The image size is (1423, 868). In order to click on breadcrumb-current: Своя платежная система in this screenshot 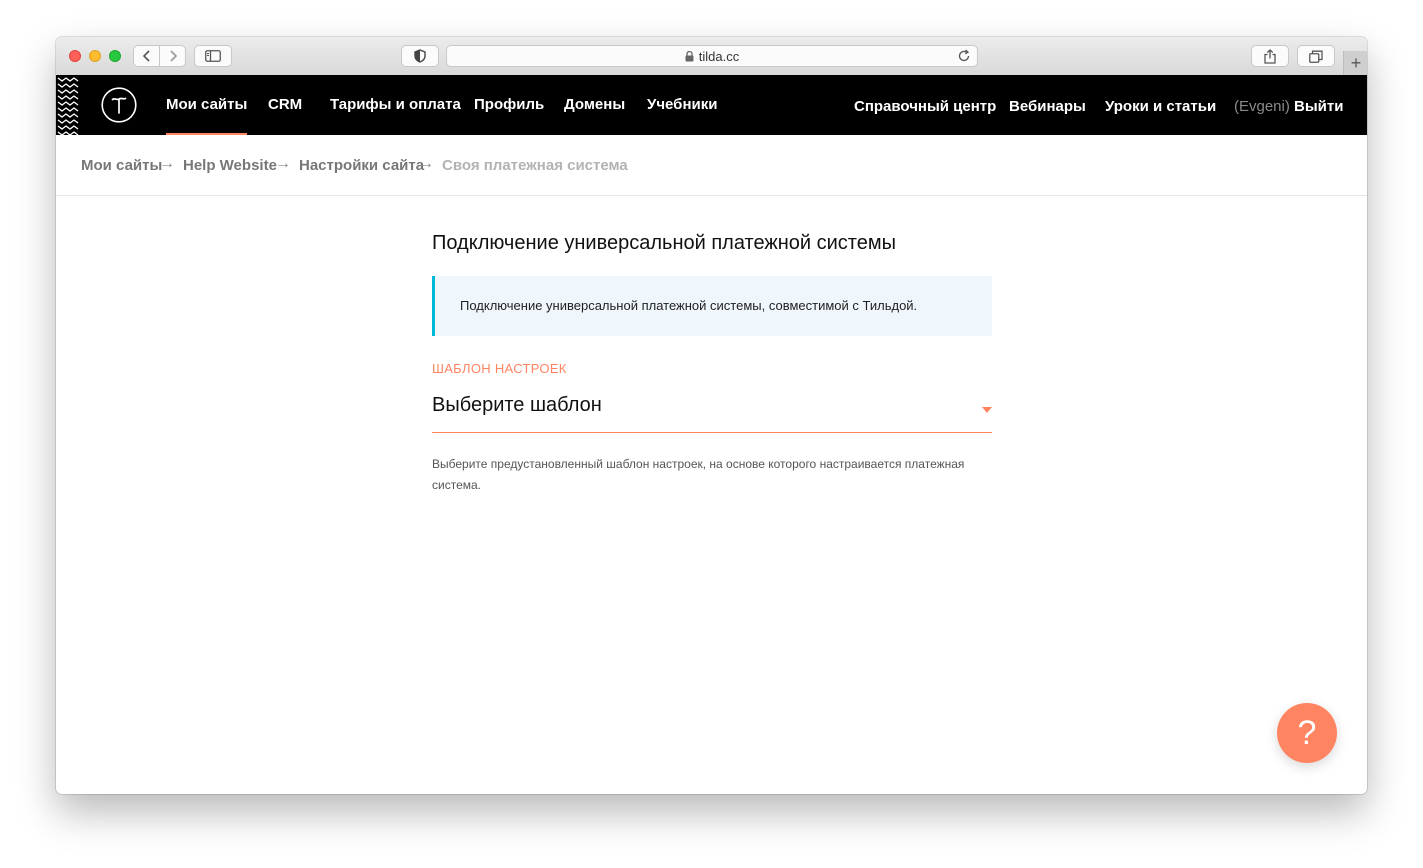, I will do `click(535, 165)`.